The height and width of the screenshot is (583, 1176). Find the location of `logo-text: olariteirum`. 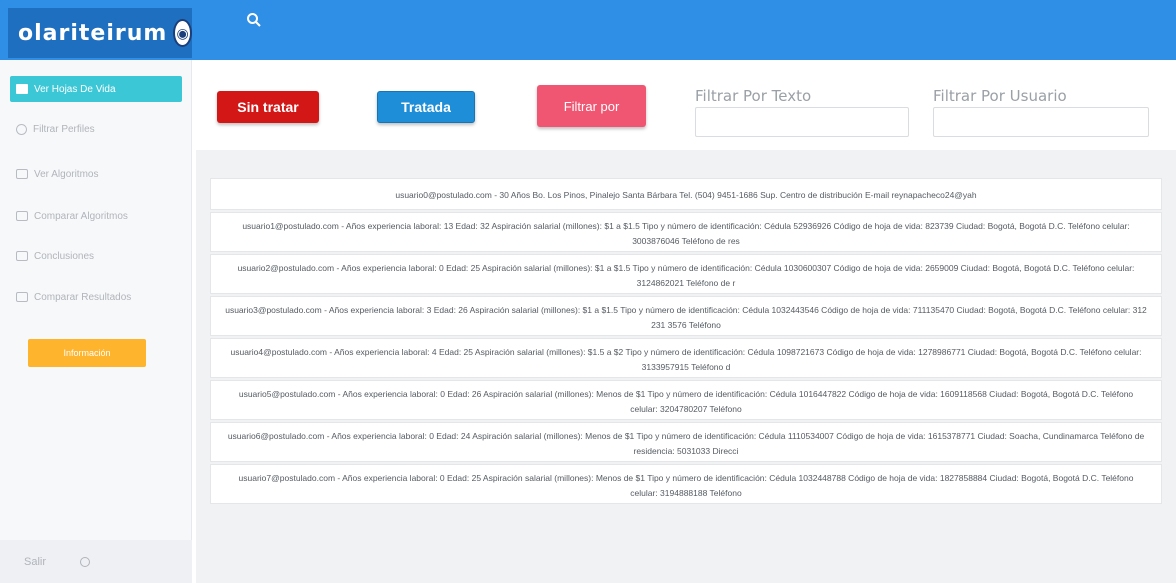

logo-text: olariteirum is located at coordinates (93, 33).